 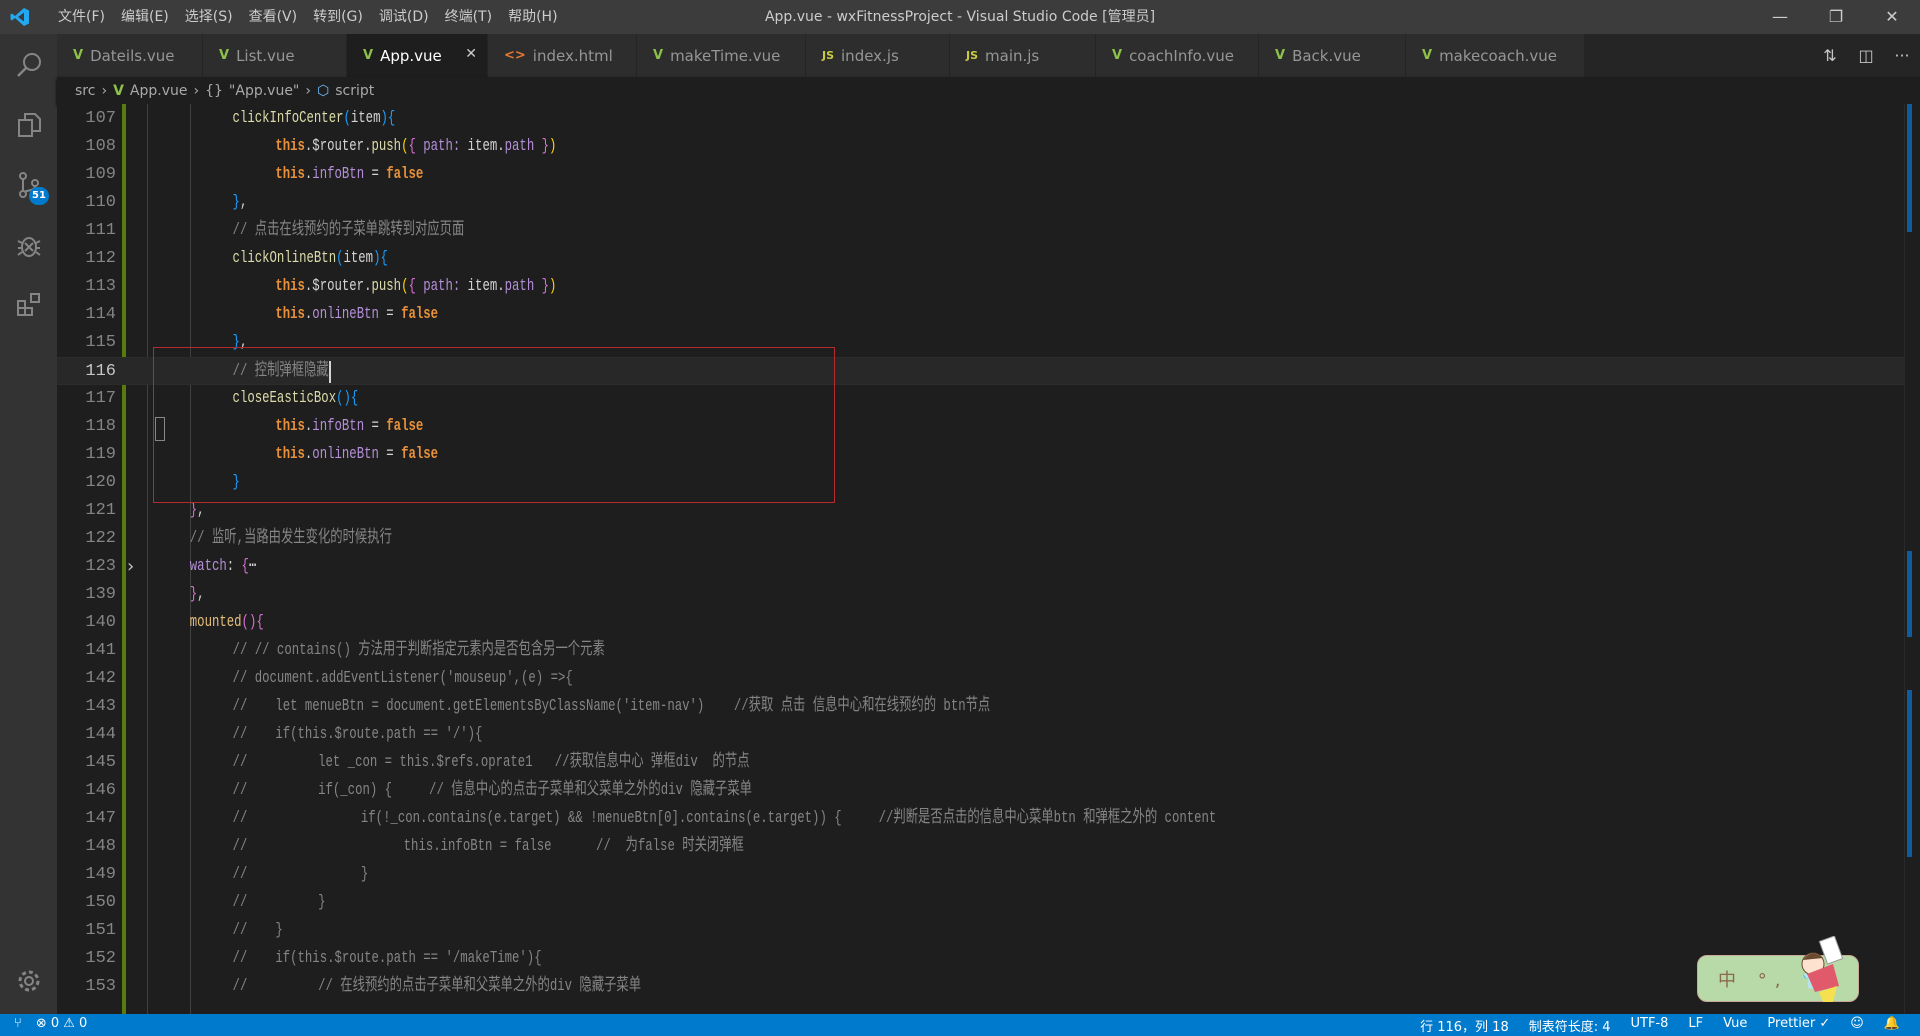 I want to click on code-line: 119 this.onlineBtn = false, so click(x=980, y=455).